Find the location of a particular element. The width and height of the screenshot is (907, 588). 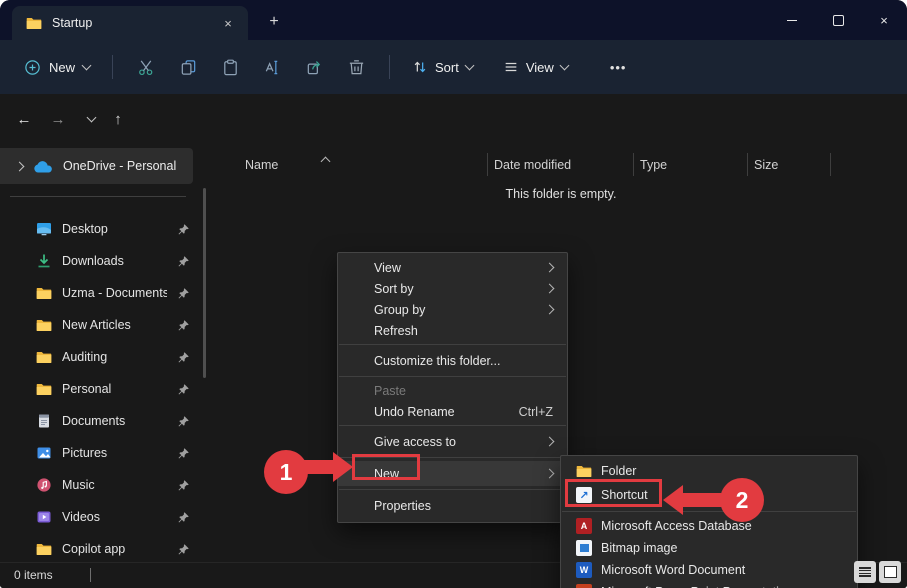

sidebar-item-auditing: Auditing is located at coordinates (98, 357).